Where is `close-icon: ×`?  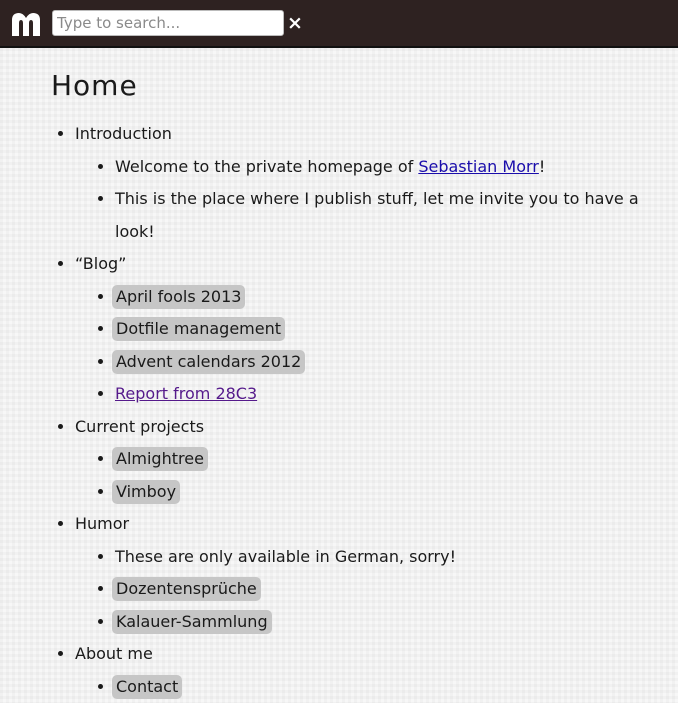 close-icon: × is located at coordinates (295, 23).